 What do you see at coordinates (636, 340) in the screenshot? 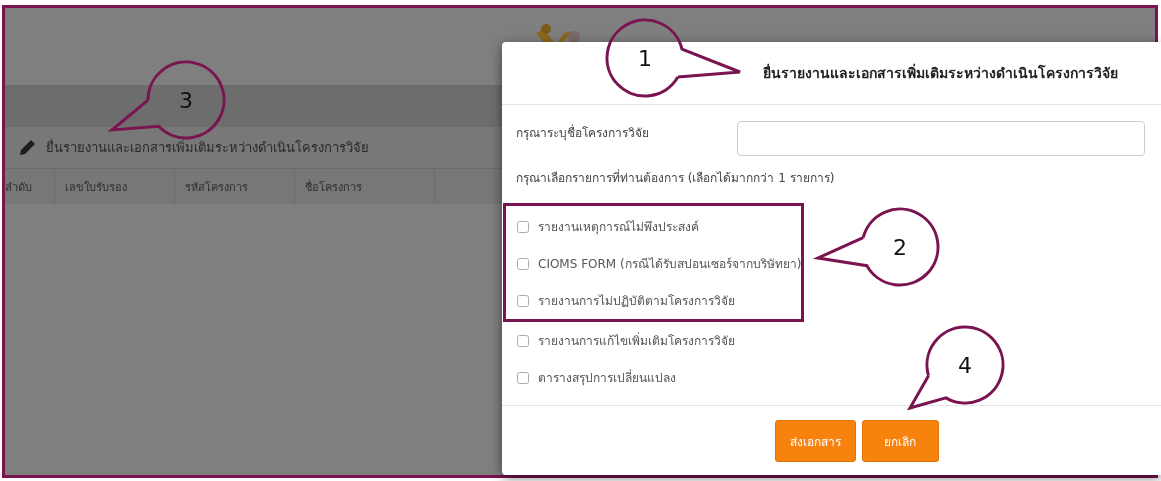
I see `option-label: รายงานการแก้ไขเพิ่มเติมโครงการวิจัย` at bounding box center [636, 340].